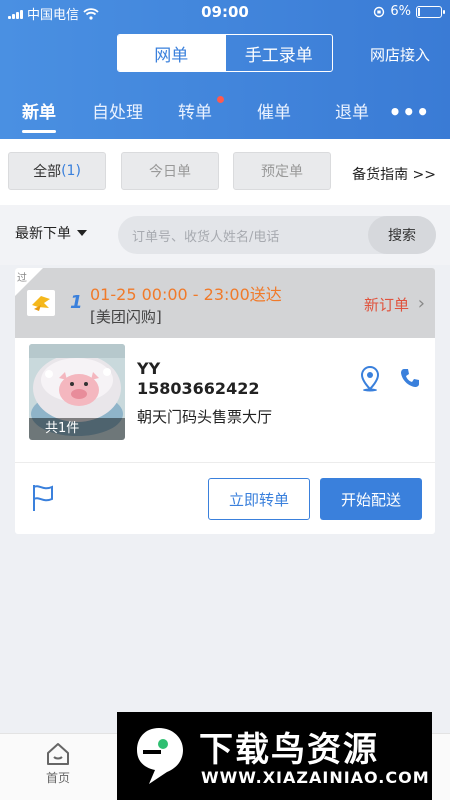 This screenshot has height=800, width=450. What do you see at coordinates (282, 171) in the screenshot?
I see `filter-preorder: 预定单` at bounding box center [282, 171].